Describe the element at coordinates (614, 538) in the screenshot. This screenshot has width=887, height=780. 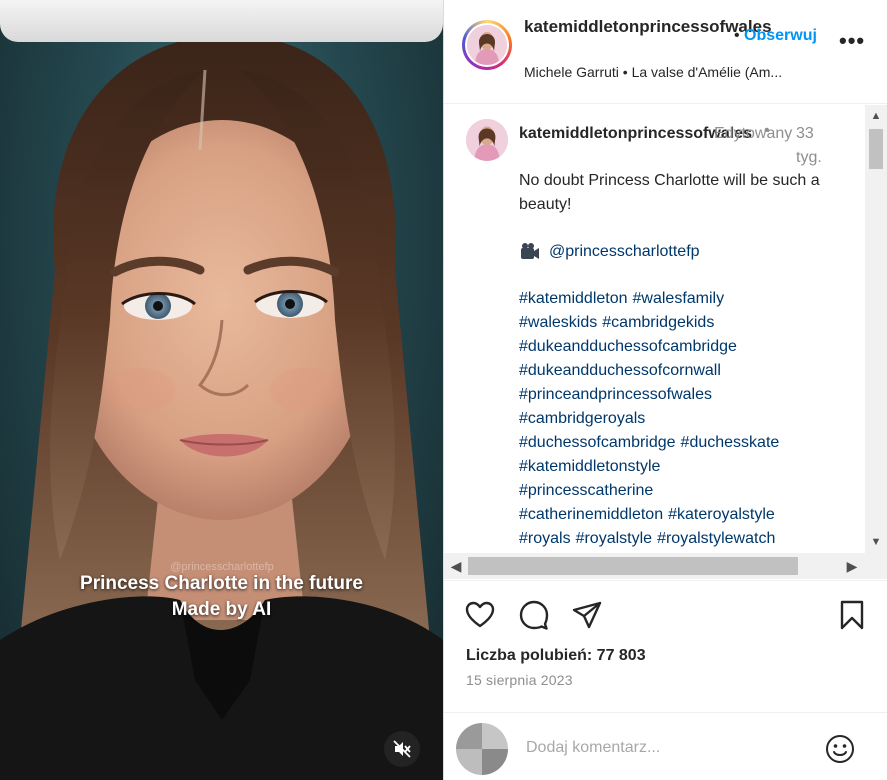
I see `hashtag: #royalstyle` at that location.